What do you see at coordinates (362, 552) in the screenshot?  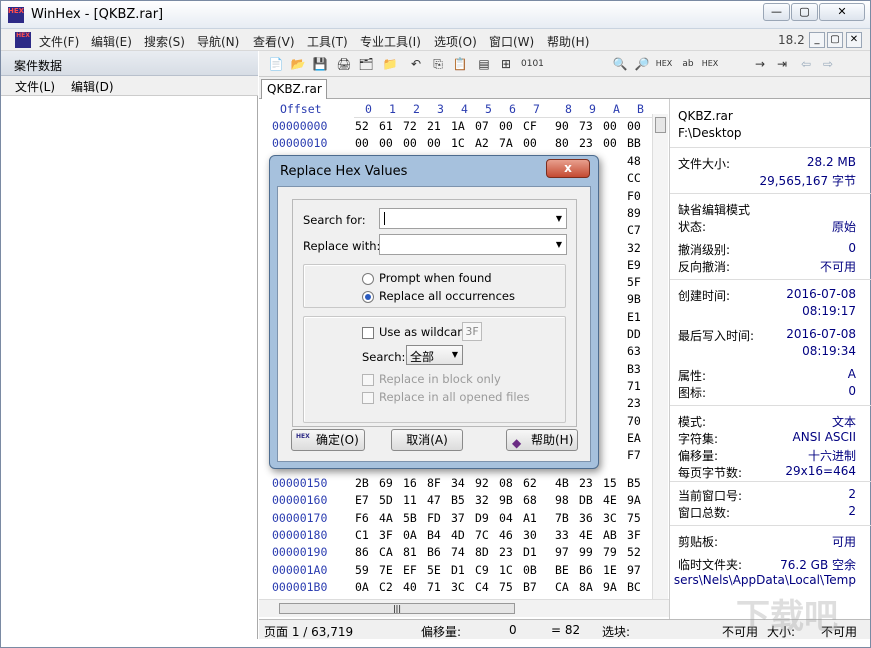 I see `hex-byte: 86` at bounding box center [362, 552].